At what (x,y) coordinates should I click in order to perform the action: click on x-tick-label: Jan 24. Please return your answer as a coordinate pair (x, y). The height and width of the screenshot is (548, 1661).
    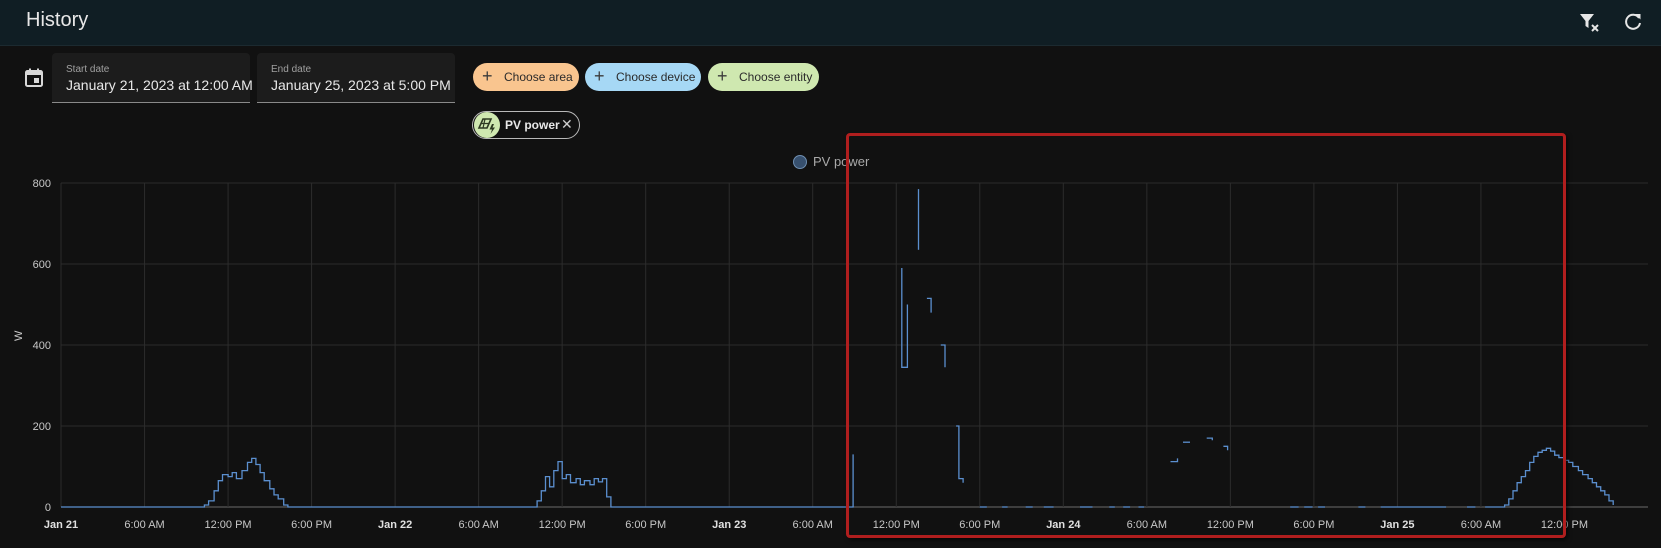
    Looking at the image, I should click on (1063, 525).